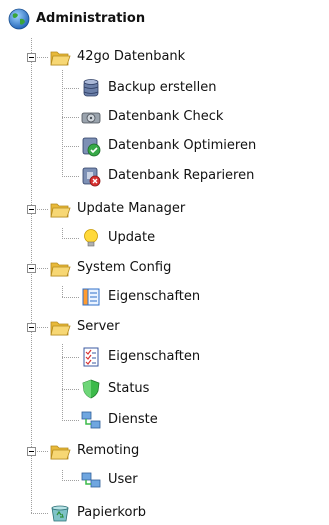 The image size is (329, 525). What do you see at coordinates (162, 87) in the screenshot?
I see `item-label: Backup erstellen` at bounding box center [162, 87].